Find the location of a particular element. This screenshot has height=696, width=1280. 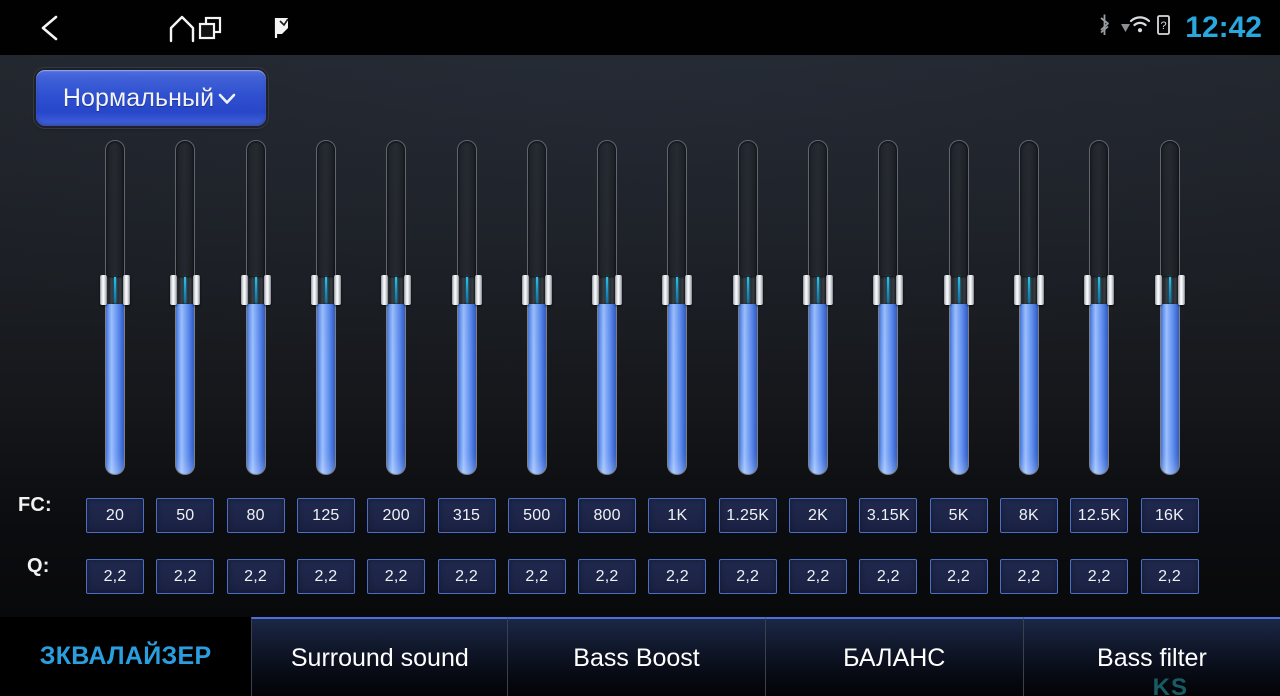

fc-value-box: 50 is located at coordinates (185, 515).